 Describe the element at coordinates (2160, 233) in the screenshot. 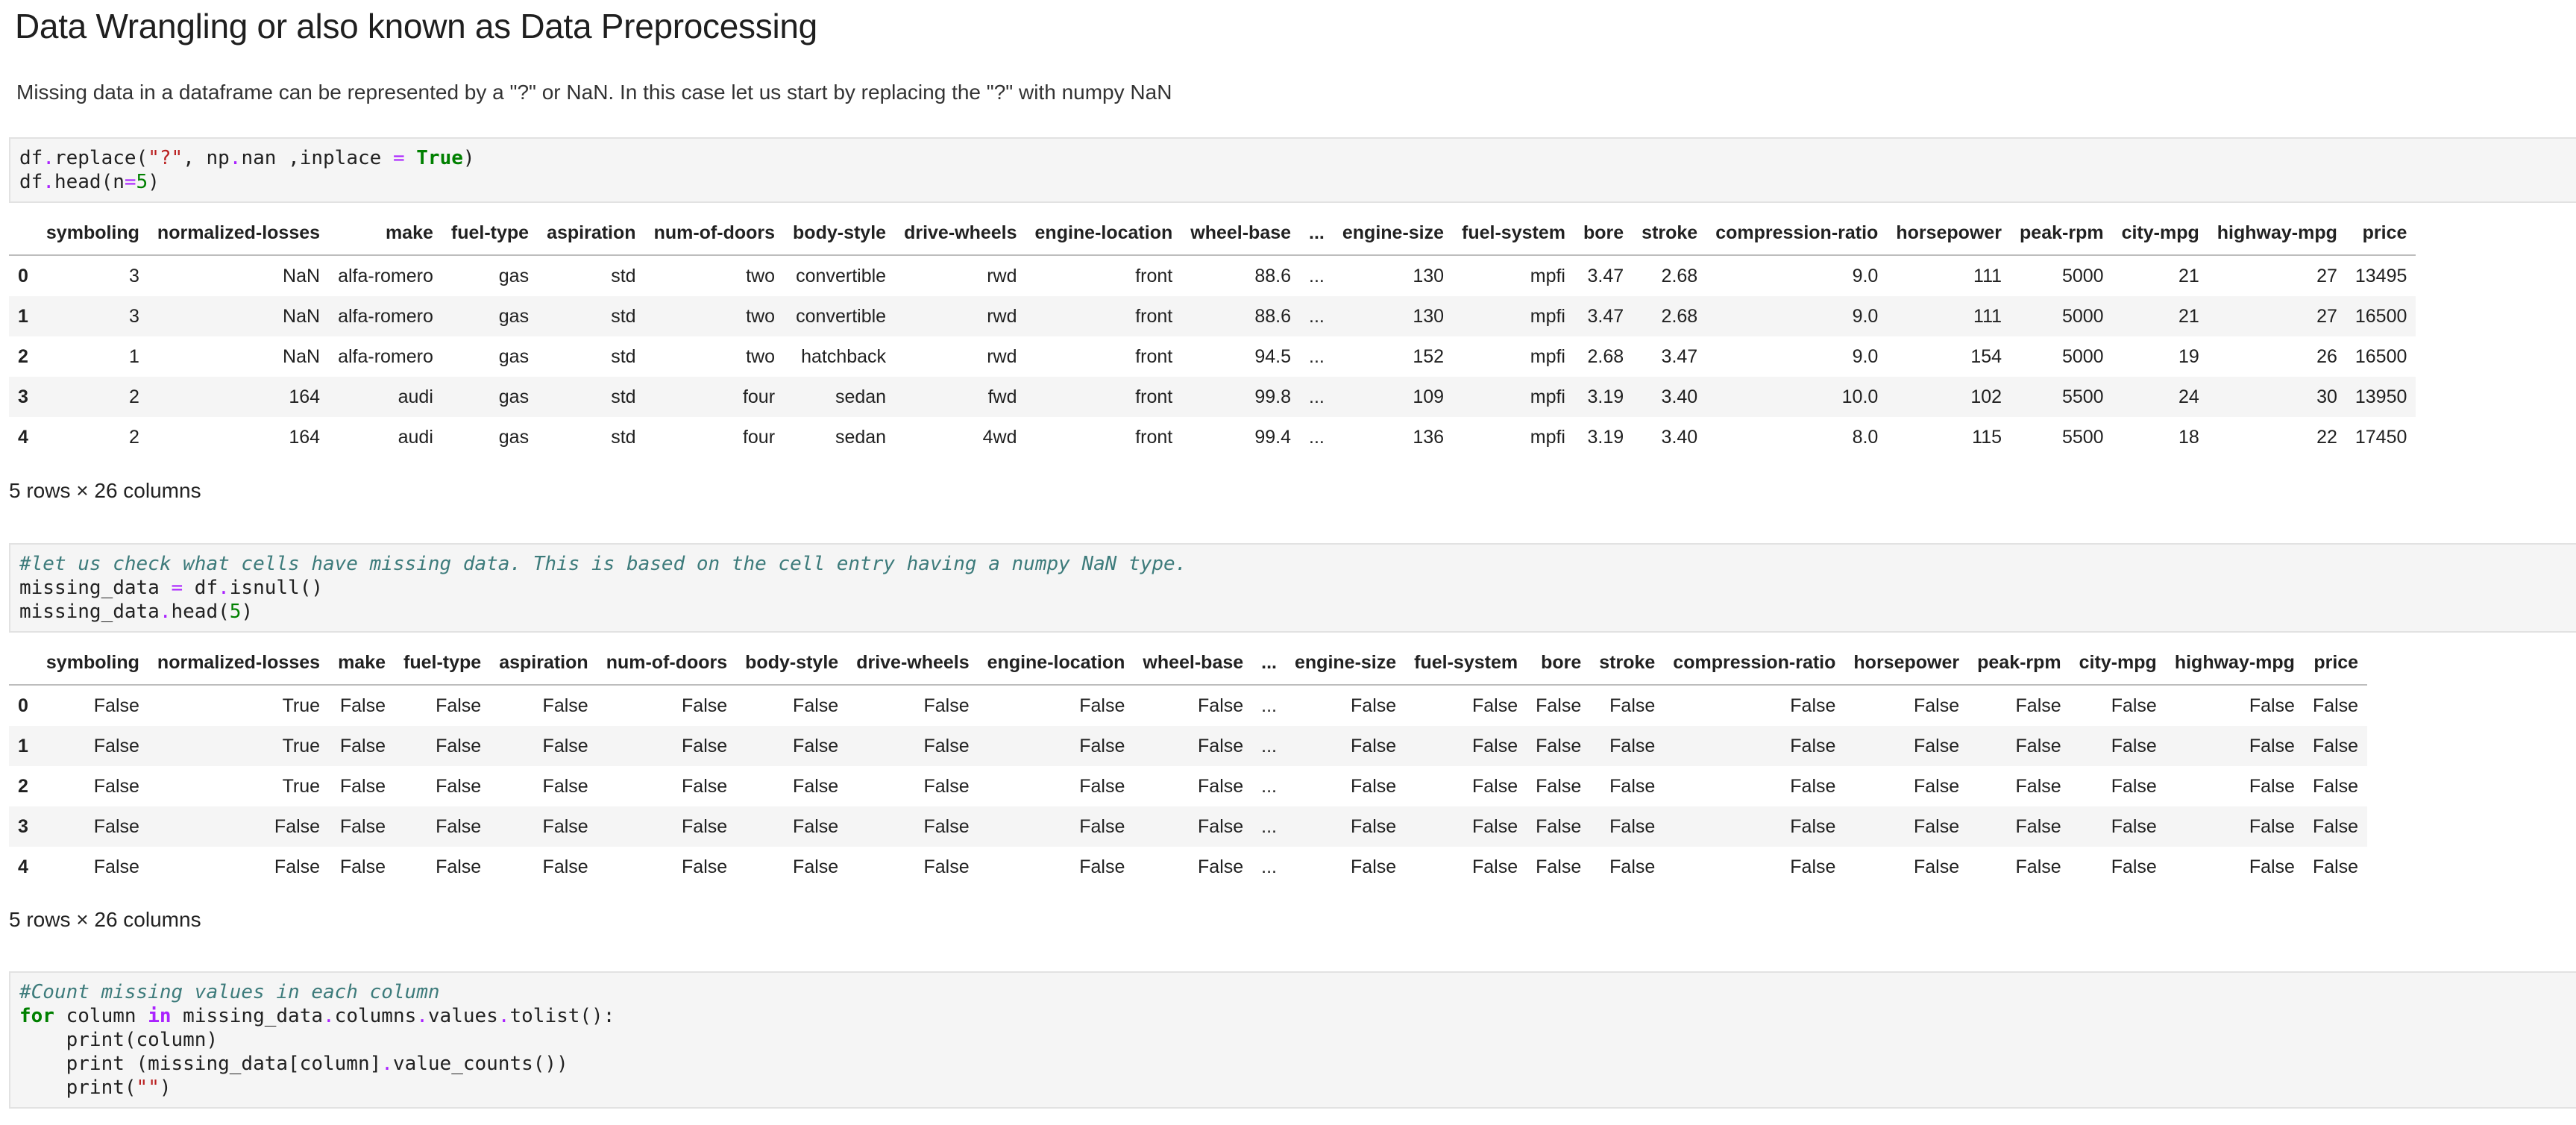

I see `column-header: city-mpg` at that location.